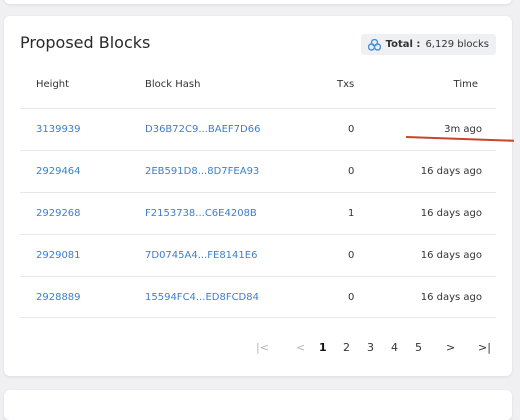 The width and height of the screenshot is (520, 420). Describe the element at coordinates (201, 213) in the screenshot. I see `block-hash-link: F2153738...C6E4208B` at that location.